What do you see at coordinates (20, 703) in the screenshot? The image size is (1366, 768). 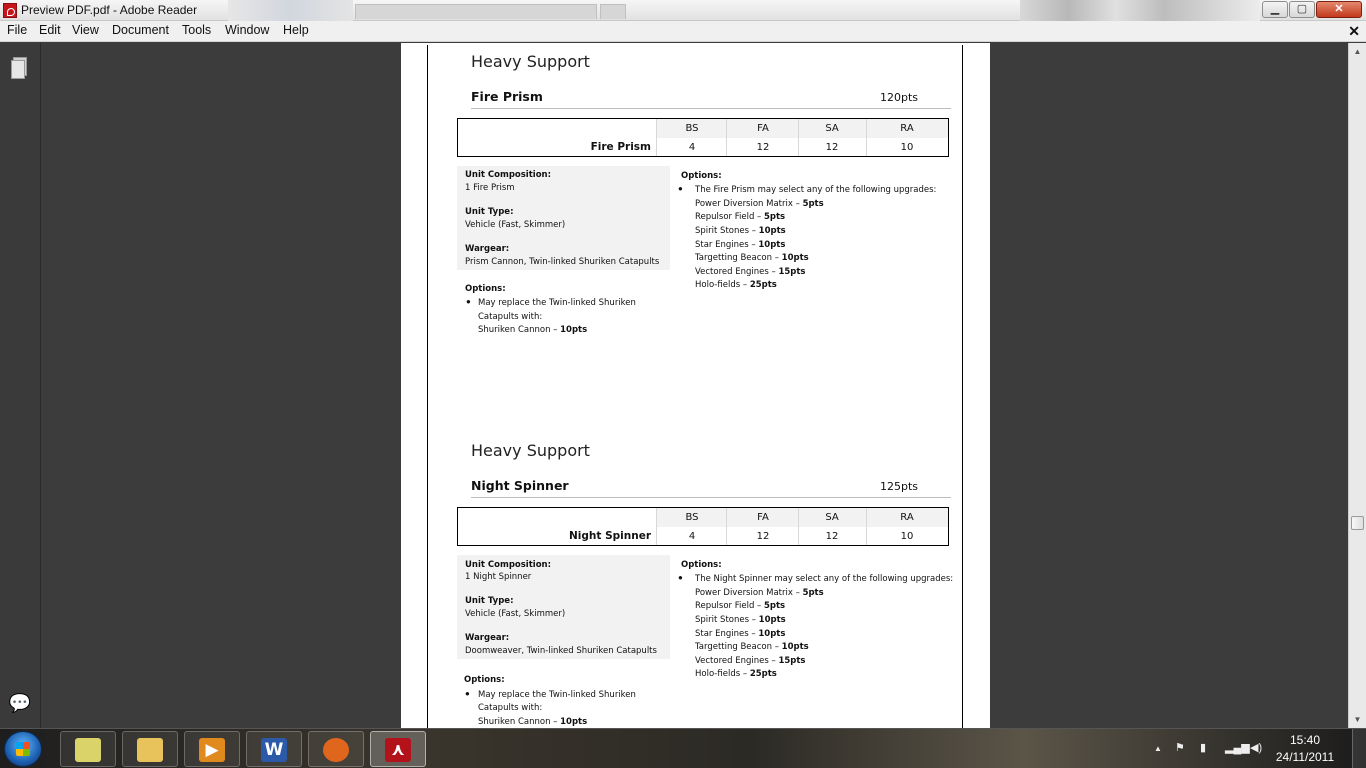 I see `comments-icon: 💬` at bounding box center [20, 703].